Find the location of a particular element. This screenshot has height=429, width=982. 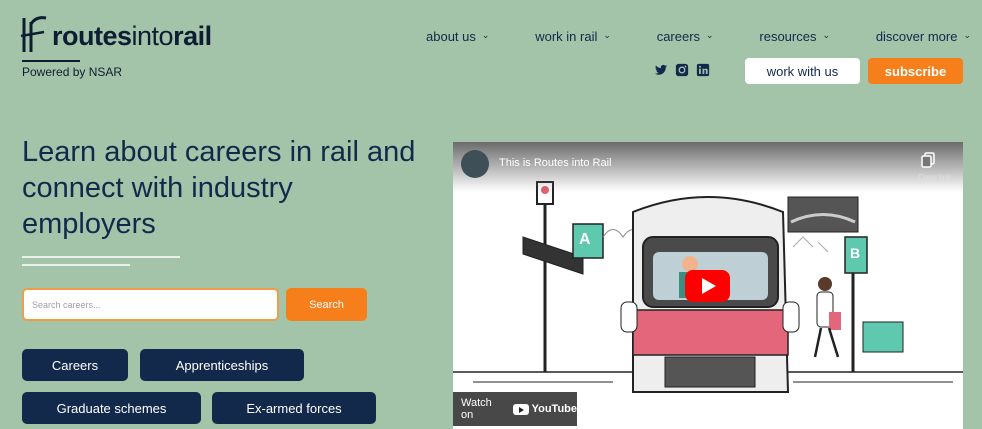

logo-underline is located at coordinates (51, 61).